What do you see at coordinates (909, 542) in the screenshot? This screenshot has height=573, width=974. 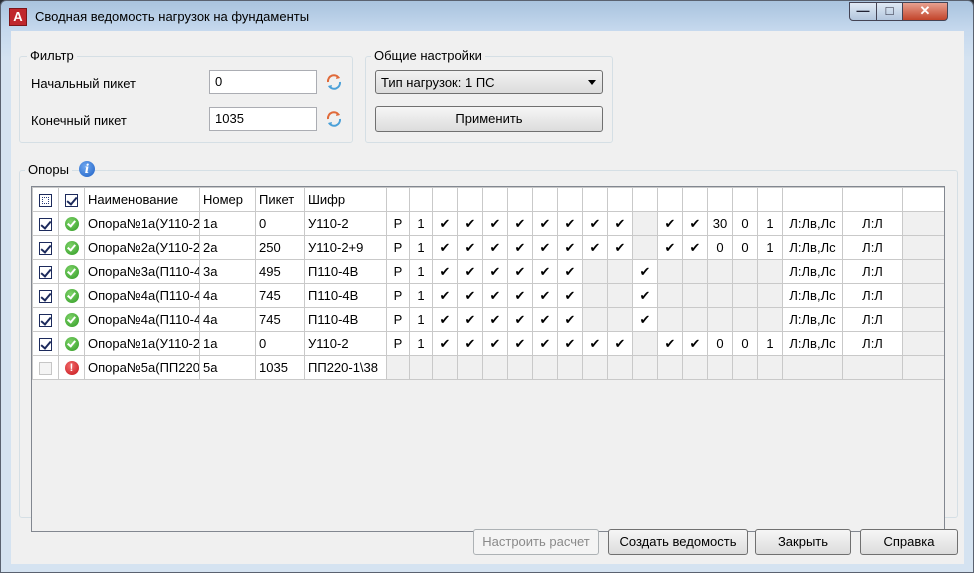 I see `help-button: Справка` at bounding box center [909, 542].